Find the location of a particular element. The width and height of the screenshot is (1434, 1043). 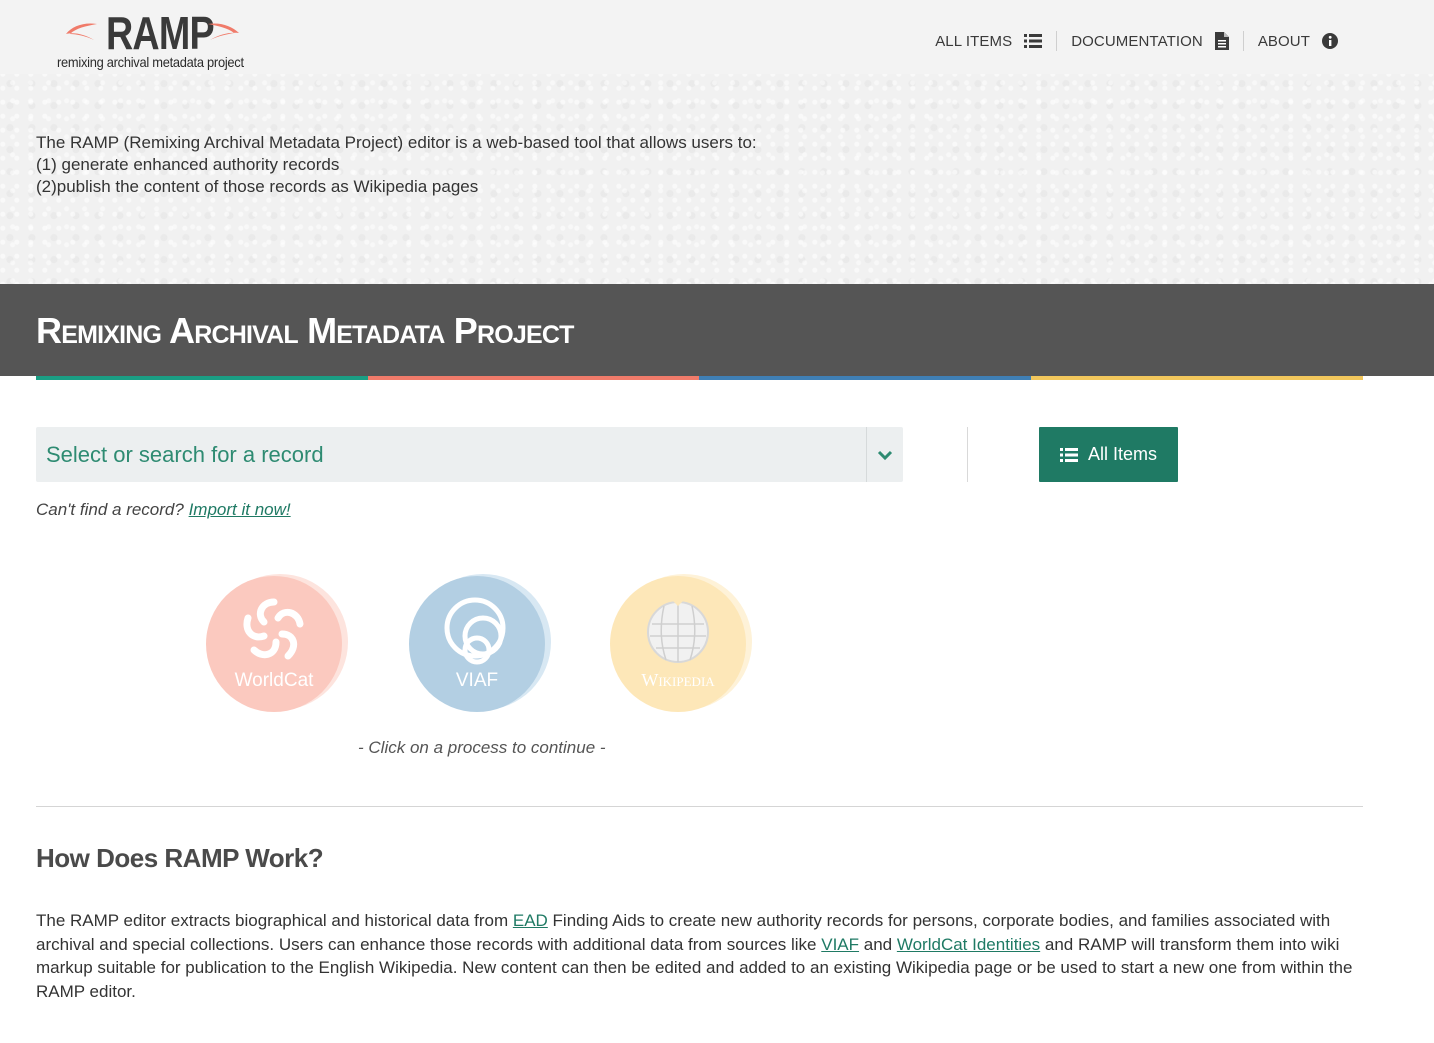

title-band: Remixing Archival Metadata Project is located at coordinates (717, 330).